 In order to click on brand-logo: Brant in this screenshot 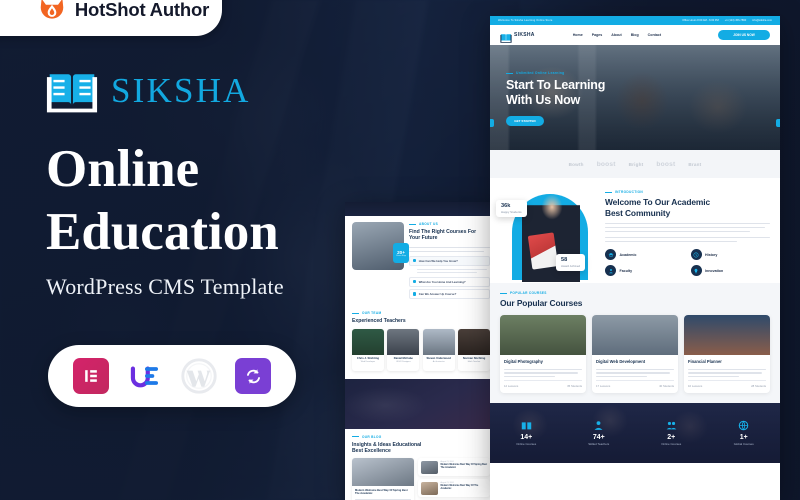, I will do `click(695, 164)`.